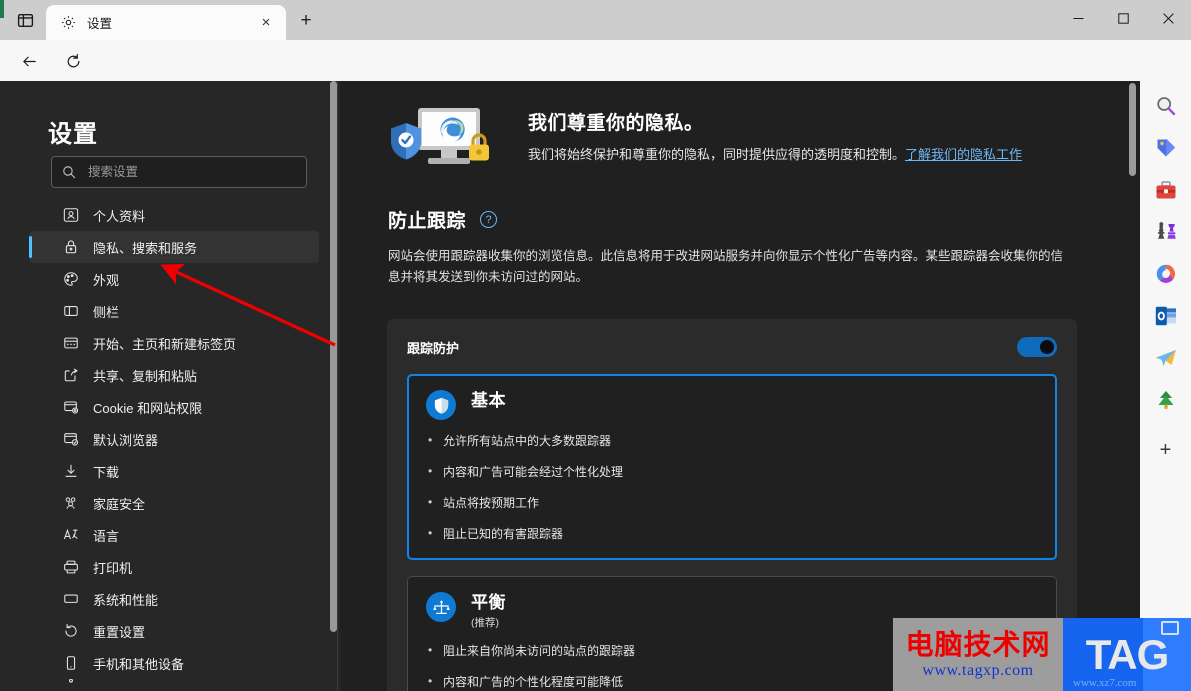 This screenshot has height=691, width=1191. What do you see at coordinates (488, 602) in the screenshot?
I see `option-title: 平衡` at bounding box center [488, 602].